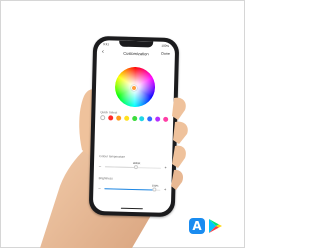  I want to click on app-store-icon: A, so click(197, 226).